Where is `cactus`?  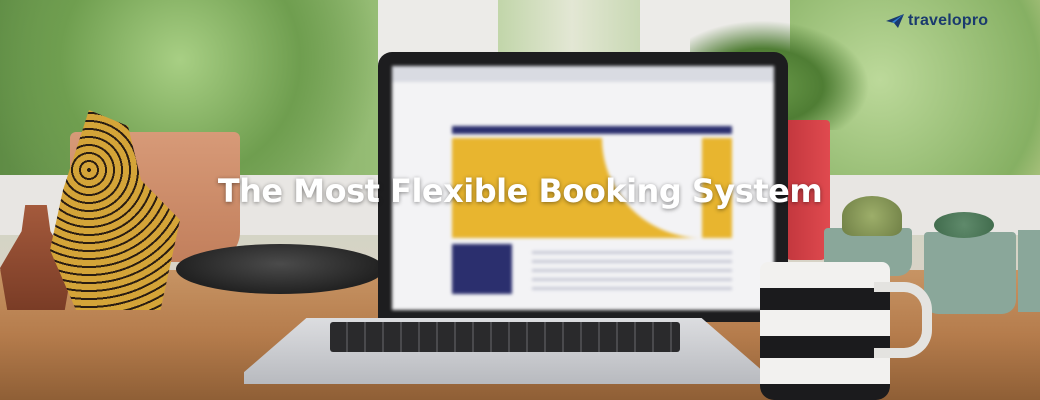
cactus is located at coordinates (964, 225).